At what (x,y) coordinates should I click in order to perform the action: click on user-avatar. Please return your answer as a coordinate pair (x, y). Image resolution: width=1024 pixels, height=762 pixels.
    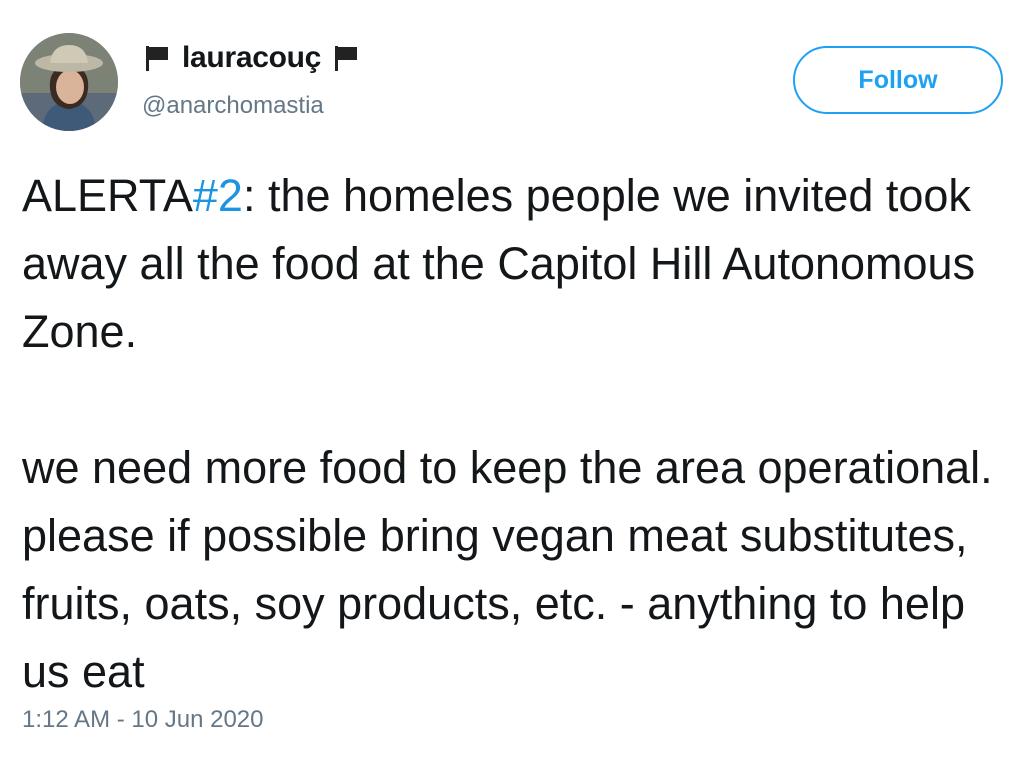
    Looking at the image, I should click on (69, 82).